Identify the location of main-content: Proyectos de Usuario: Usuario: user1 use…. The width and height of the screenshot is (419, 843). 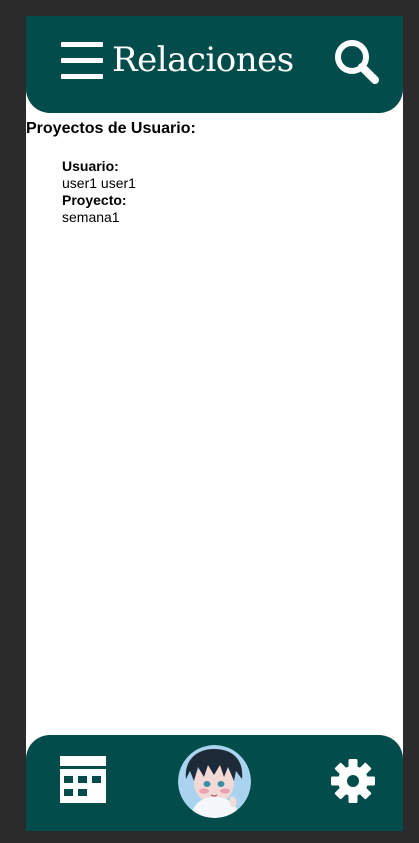
(214, 172).